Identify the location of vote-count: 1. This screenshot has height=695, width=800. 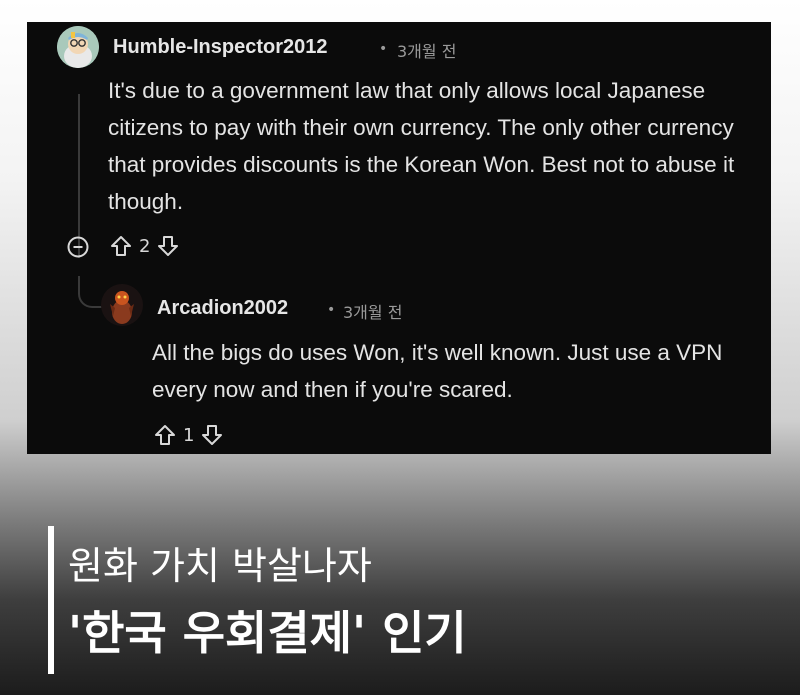
(189, 435).